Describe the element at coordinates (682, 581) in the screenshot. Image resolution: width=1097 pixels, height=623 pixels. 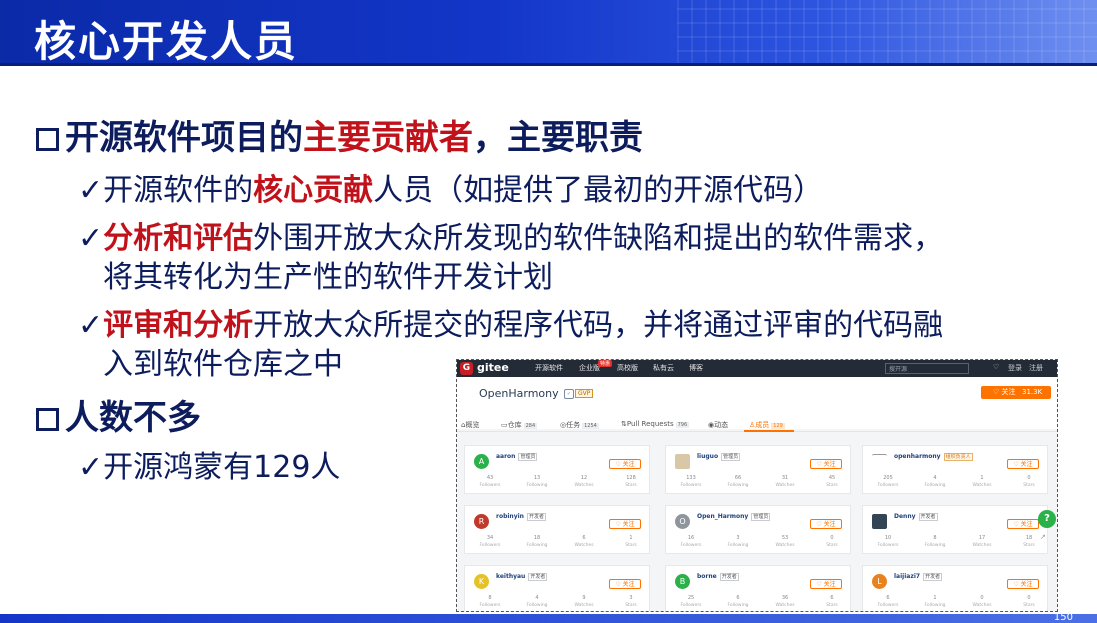
I see `avatar: B` at that location.